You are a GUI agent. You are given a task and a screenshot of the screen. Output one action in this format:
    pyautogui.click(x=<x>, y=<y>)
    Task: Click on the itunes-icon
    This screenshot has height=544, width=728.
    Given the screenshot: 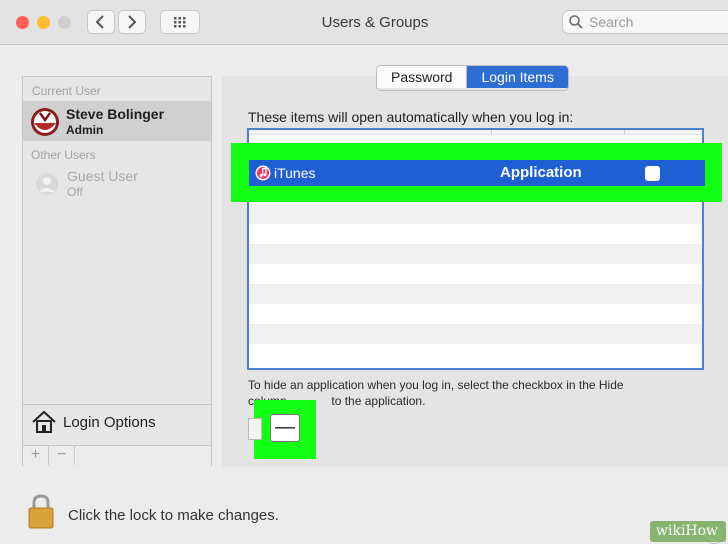 What is the action you would take?
    pyautogui.click(x=263, y=173)
    